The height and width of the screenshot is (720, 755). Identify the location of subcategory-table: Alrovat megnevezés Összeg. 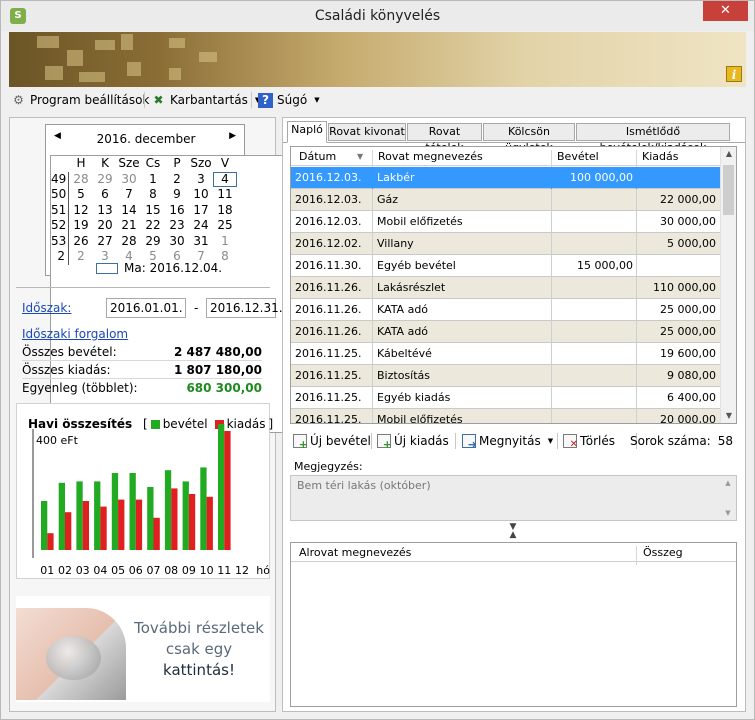
(513, 624).